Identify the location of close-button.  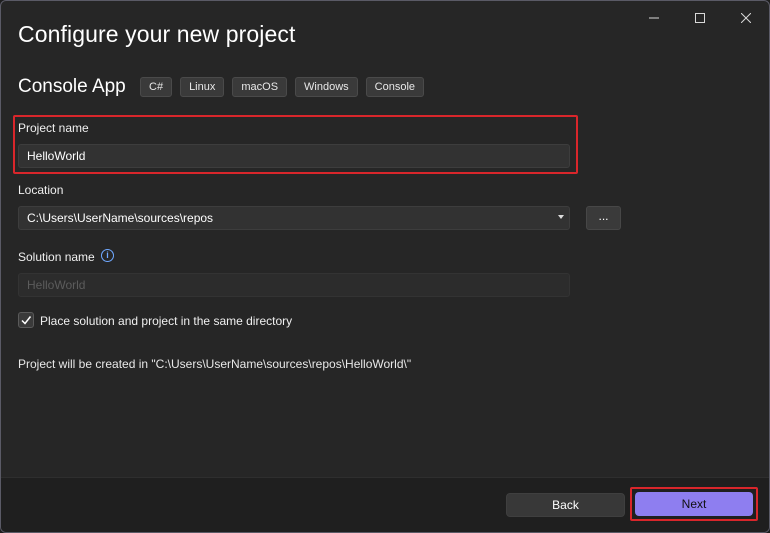
(746, 18).